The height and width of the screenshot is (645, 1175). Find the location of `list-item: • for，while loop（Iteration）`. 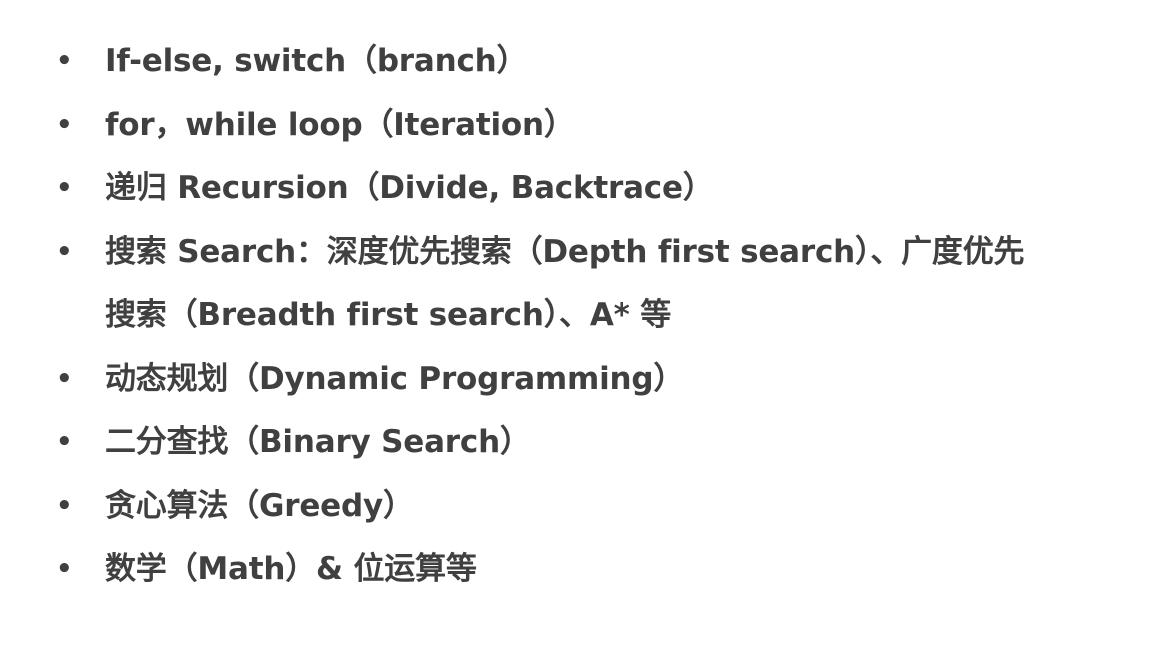

list-item: • for，while loop（Iteration） is located at coordinates (596, 126).